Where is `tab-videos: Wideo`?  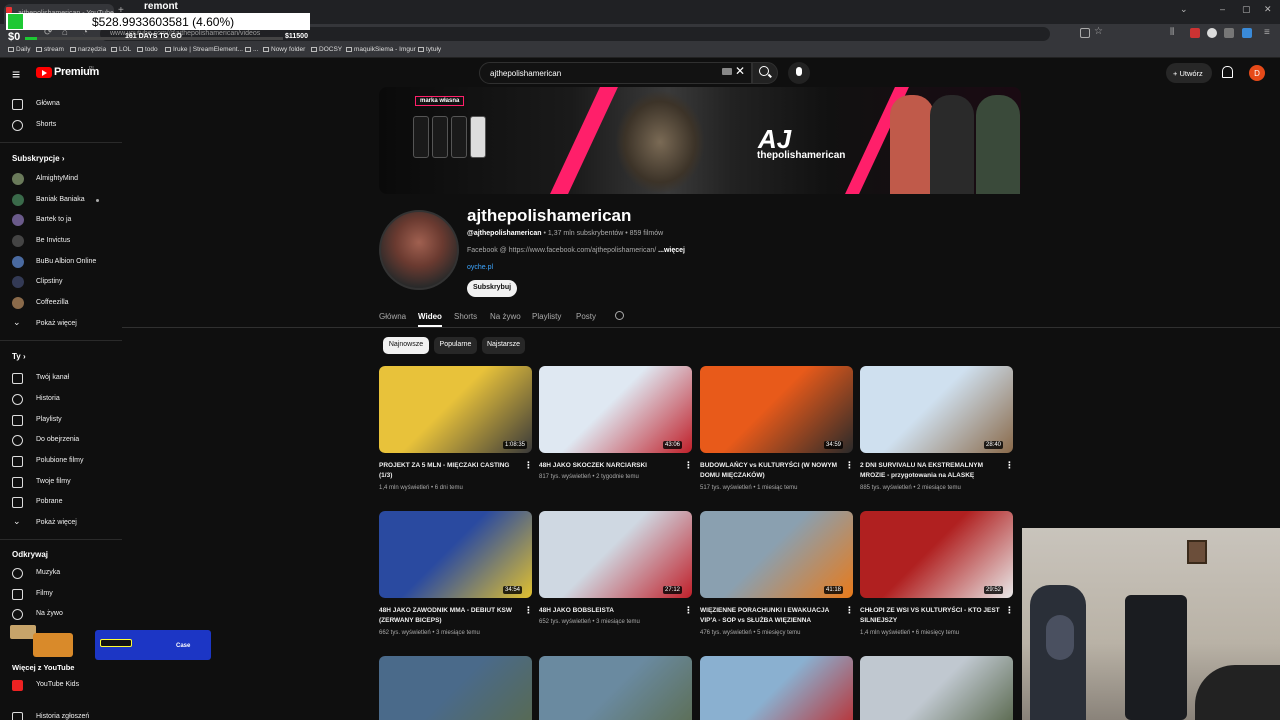
tab-videos: Wideo is located at coordinates (430, 316).